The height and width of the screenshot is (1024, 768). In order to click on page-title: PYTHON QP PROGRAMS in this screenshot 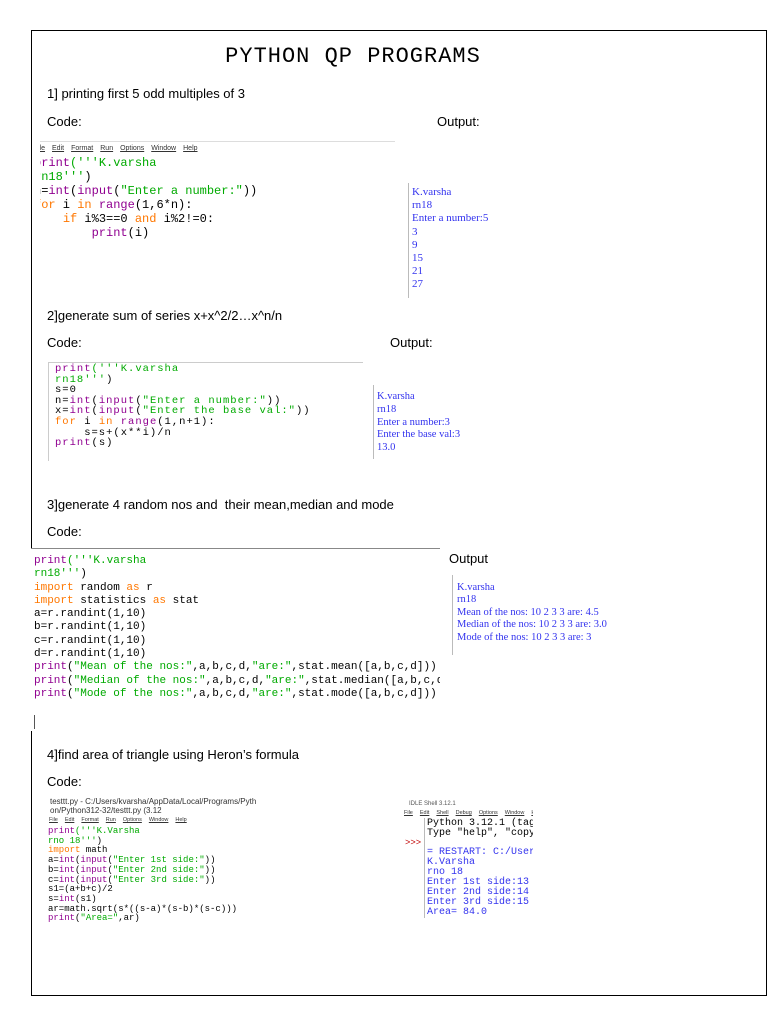, I will do `click(353, 56)`.